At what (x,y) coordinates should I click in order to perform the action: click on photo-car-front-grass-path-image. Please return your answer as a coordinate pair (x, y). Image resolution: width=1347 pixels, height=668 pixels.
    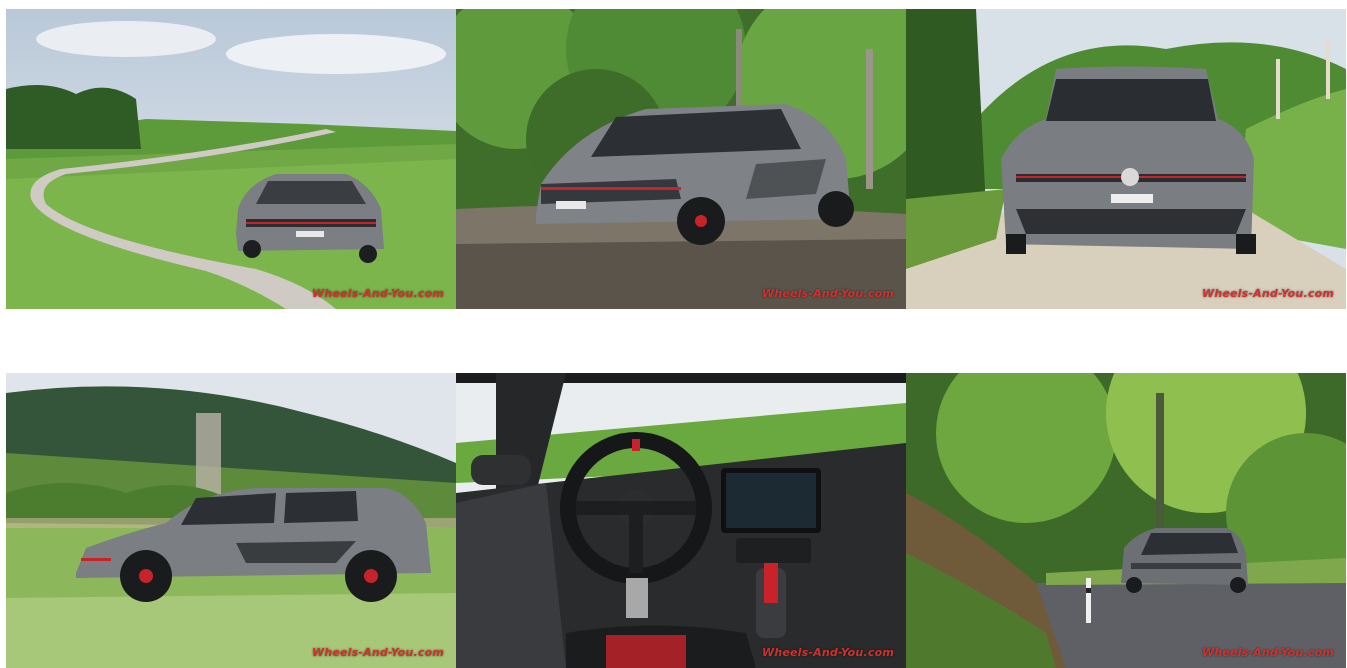
    Looking at the image, I should click on (1126, 159).